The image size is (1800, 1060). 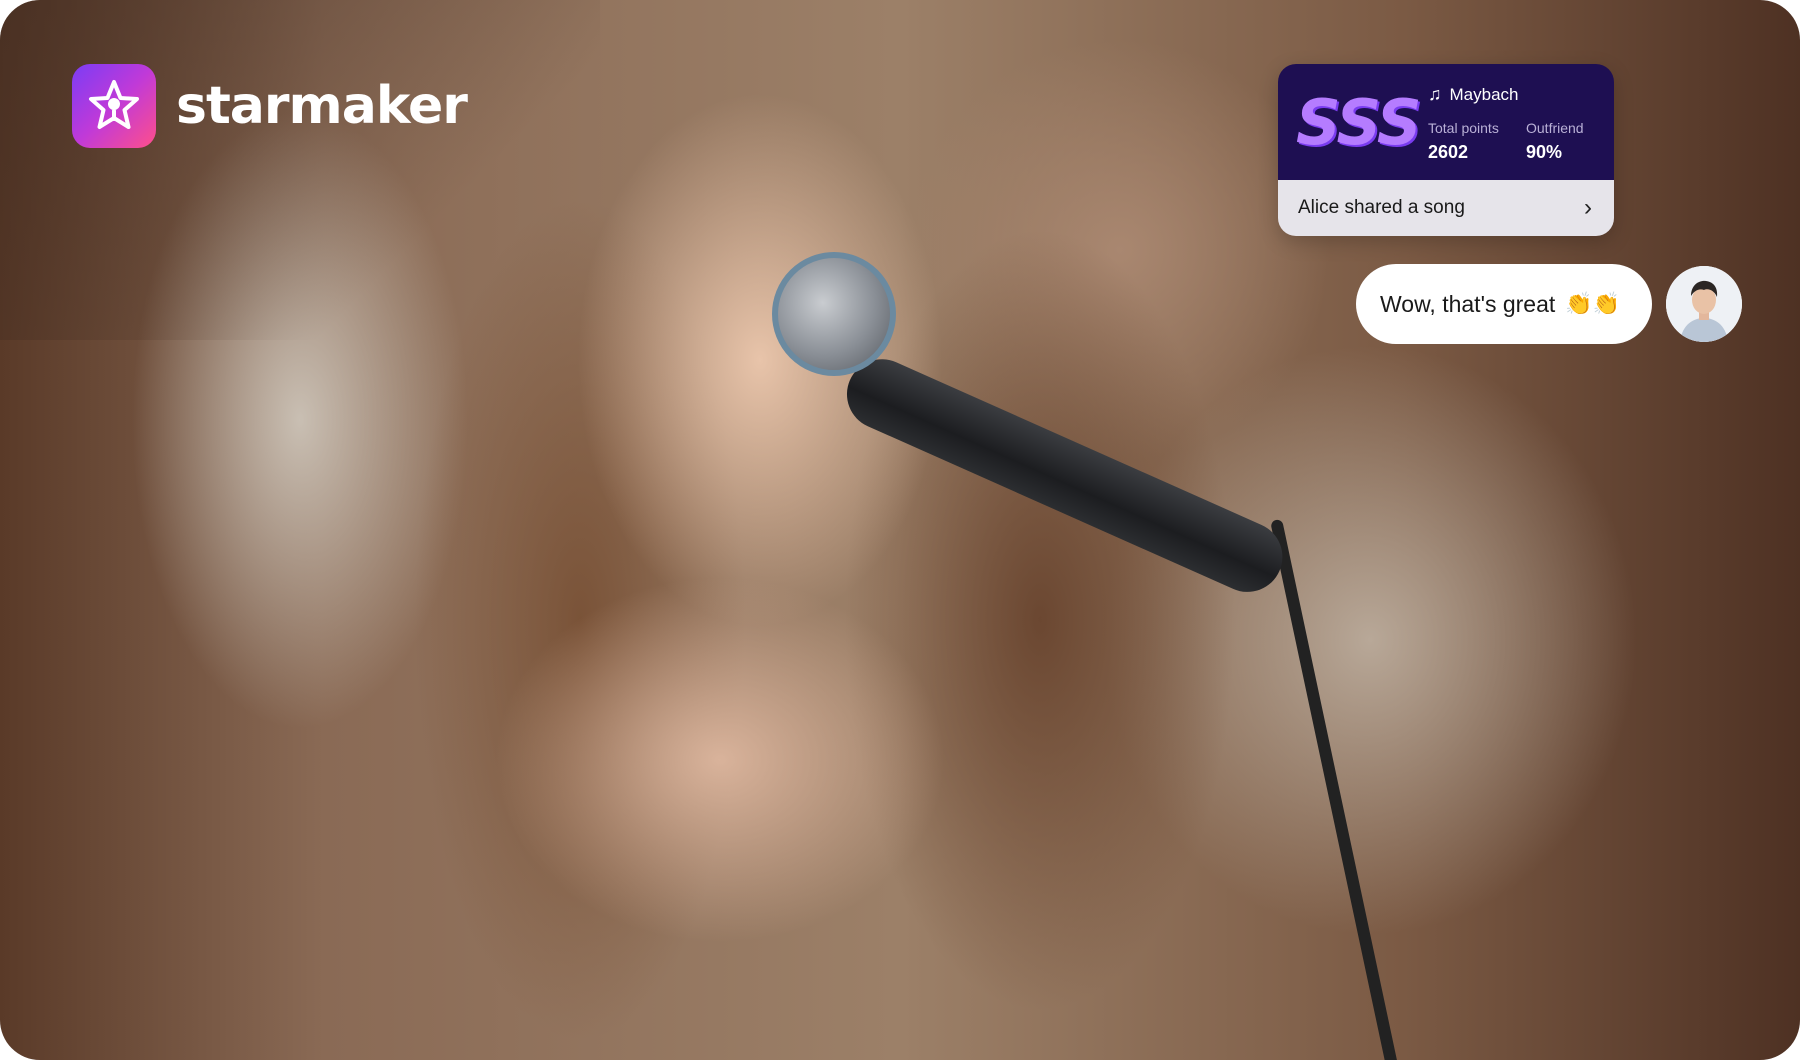 What do you see at coordinates (1463, 128) in the screenshot?
I see `stat-label-total-points: Total points` at bounding box center [1463, 128].